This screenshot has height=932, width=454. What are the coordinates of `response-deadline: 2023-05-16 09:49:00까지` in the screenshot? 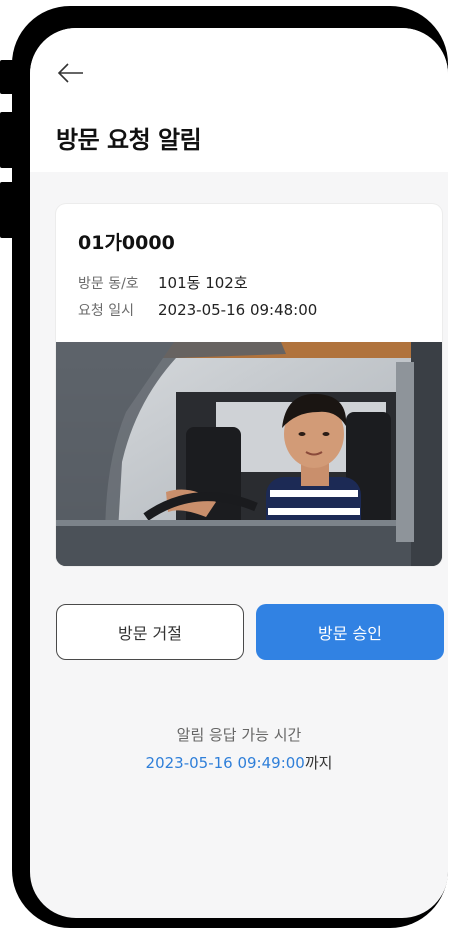 It's located at (239, 762).